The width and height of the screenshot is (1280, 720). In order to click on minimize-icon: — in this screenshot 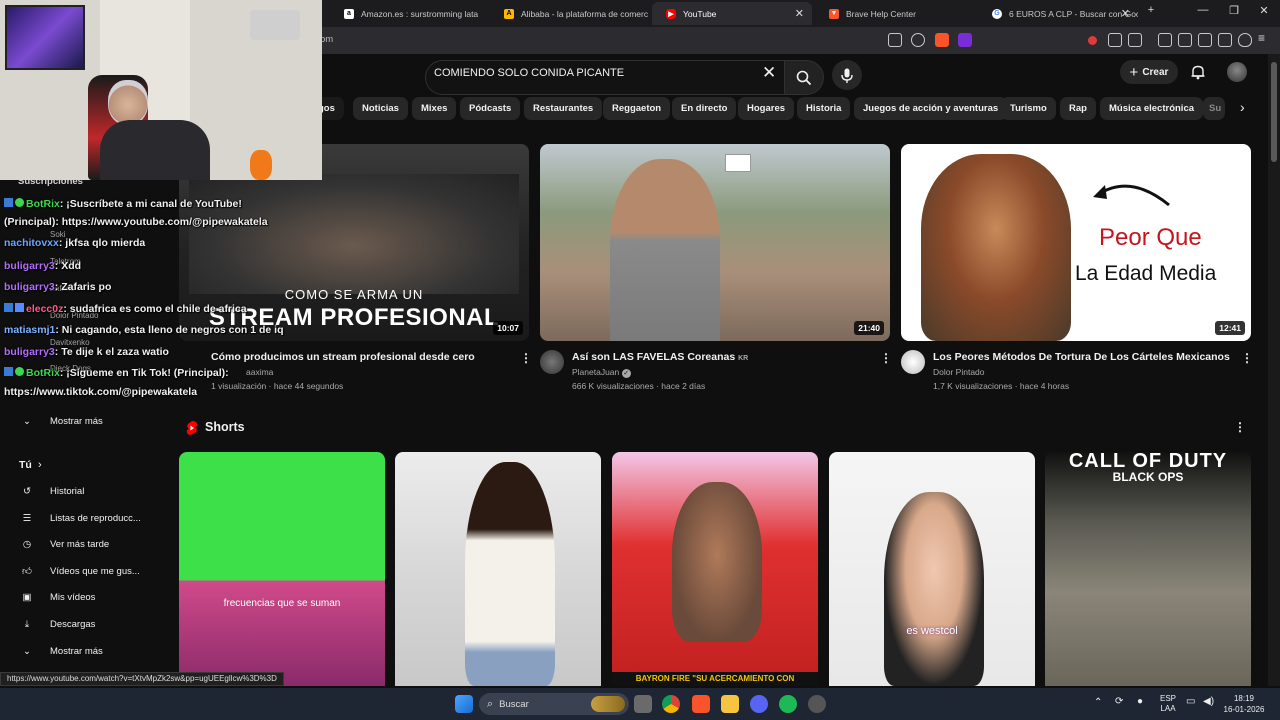, I will do `click(1203, 10)`.